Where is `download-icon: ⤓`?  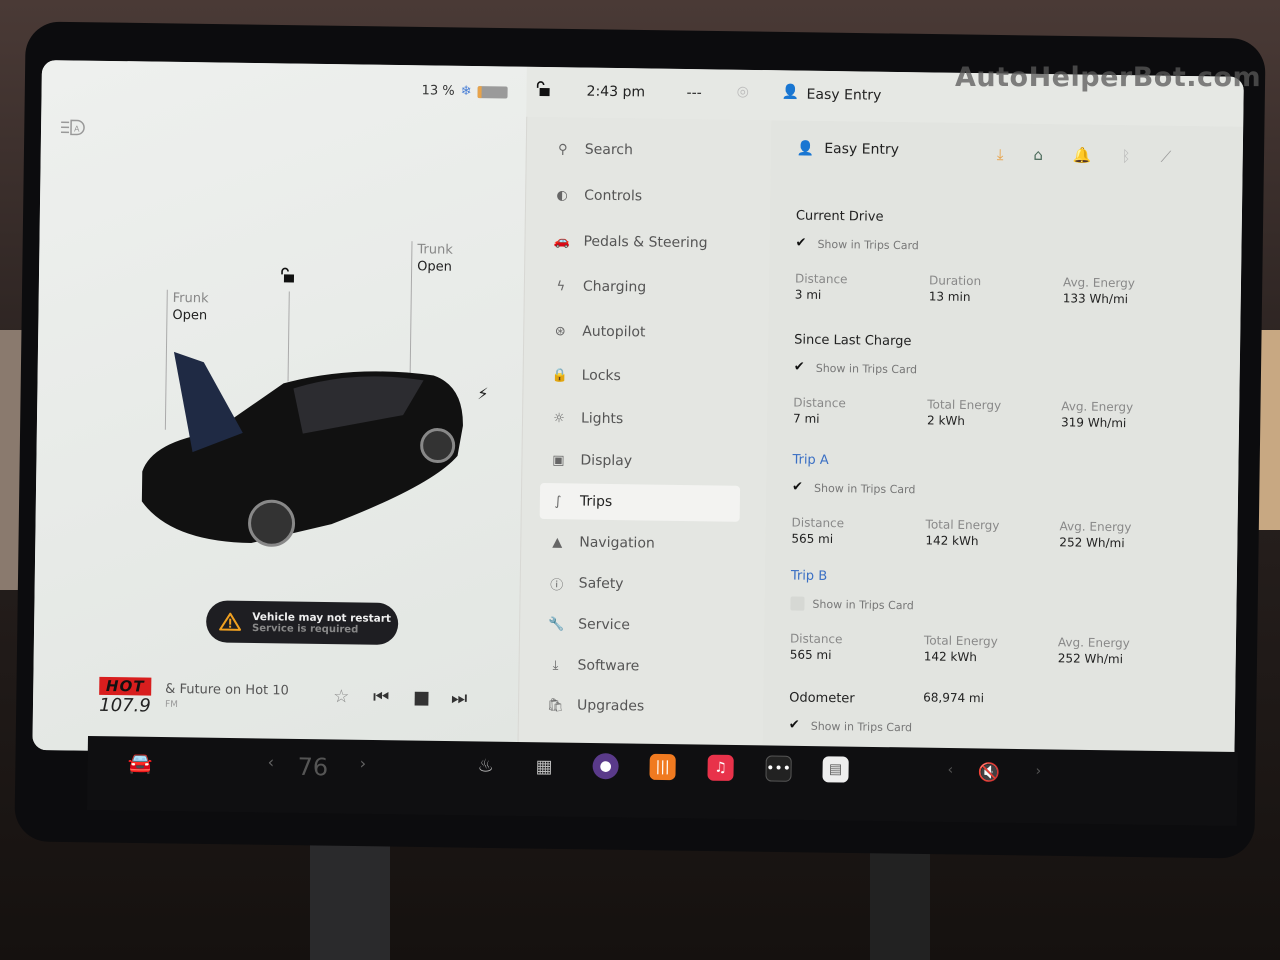
download-icon: ⤓ is located at coordinates (1000, 154).